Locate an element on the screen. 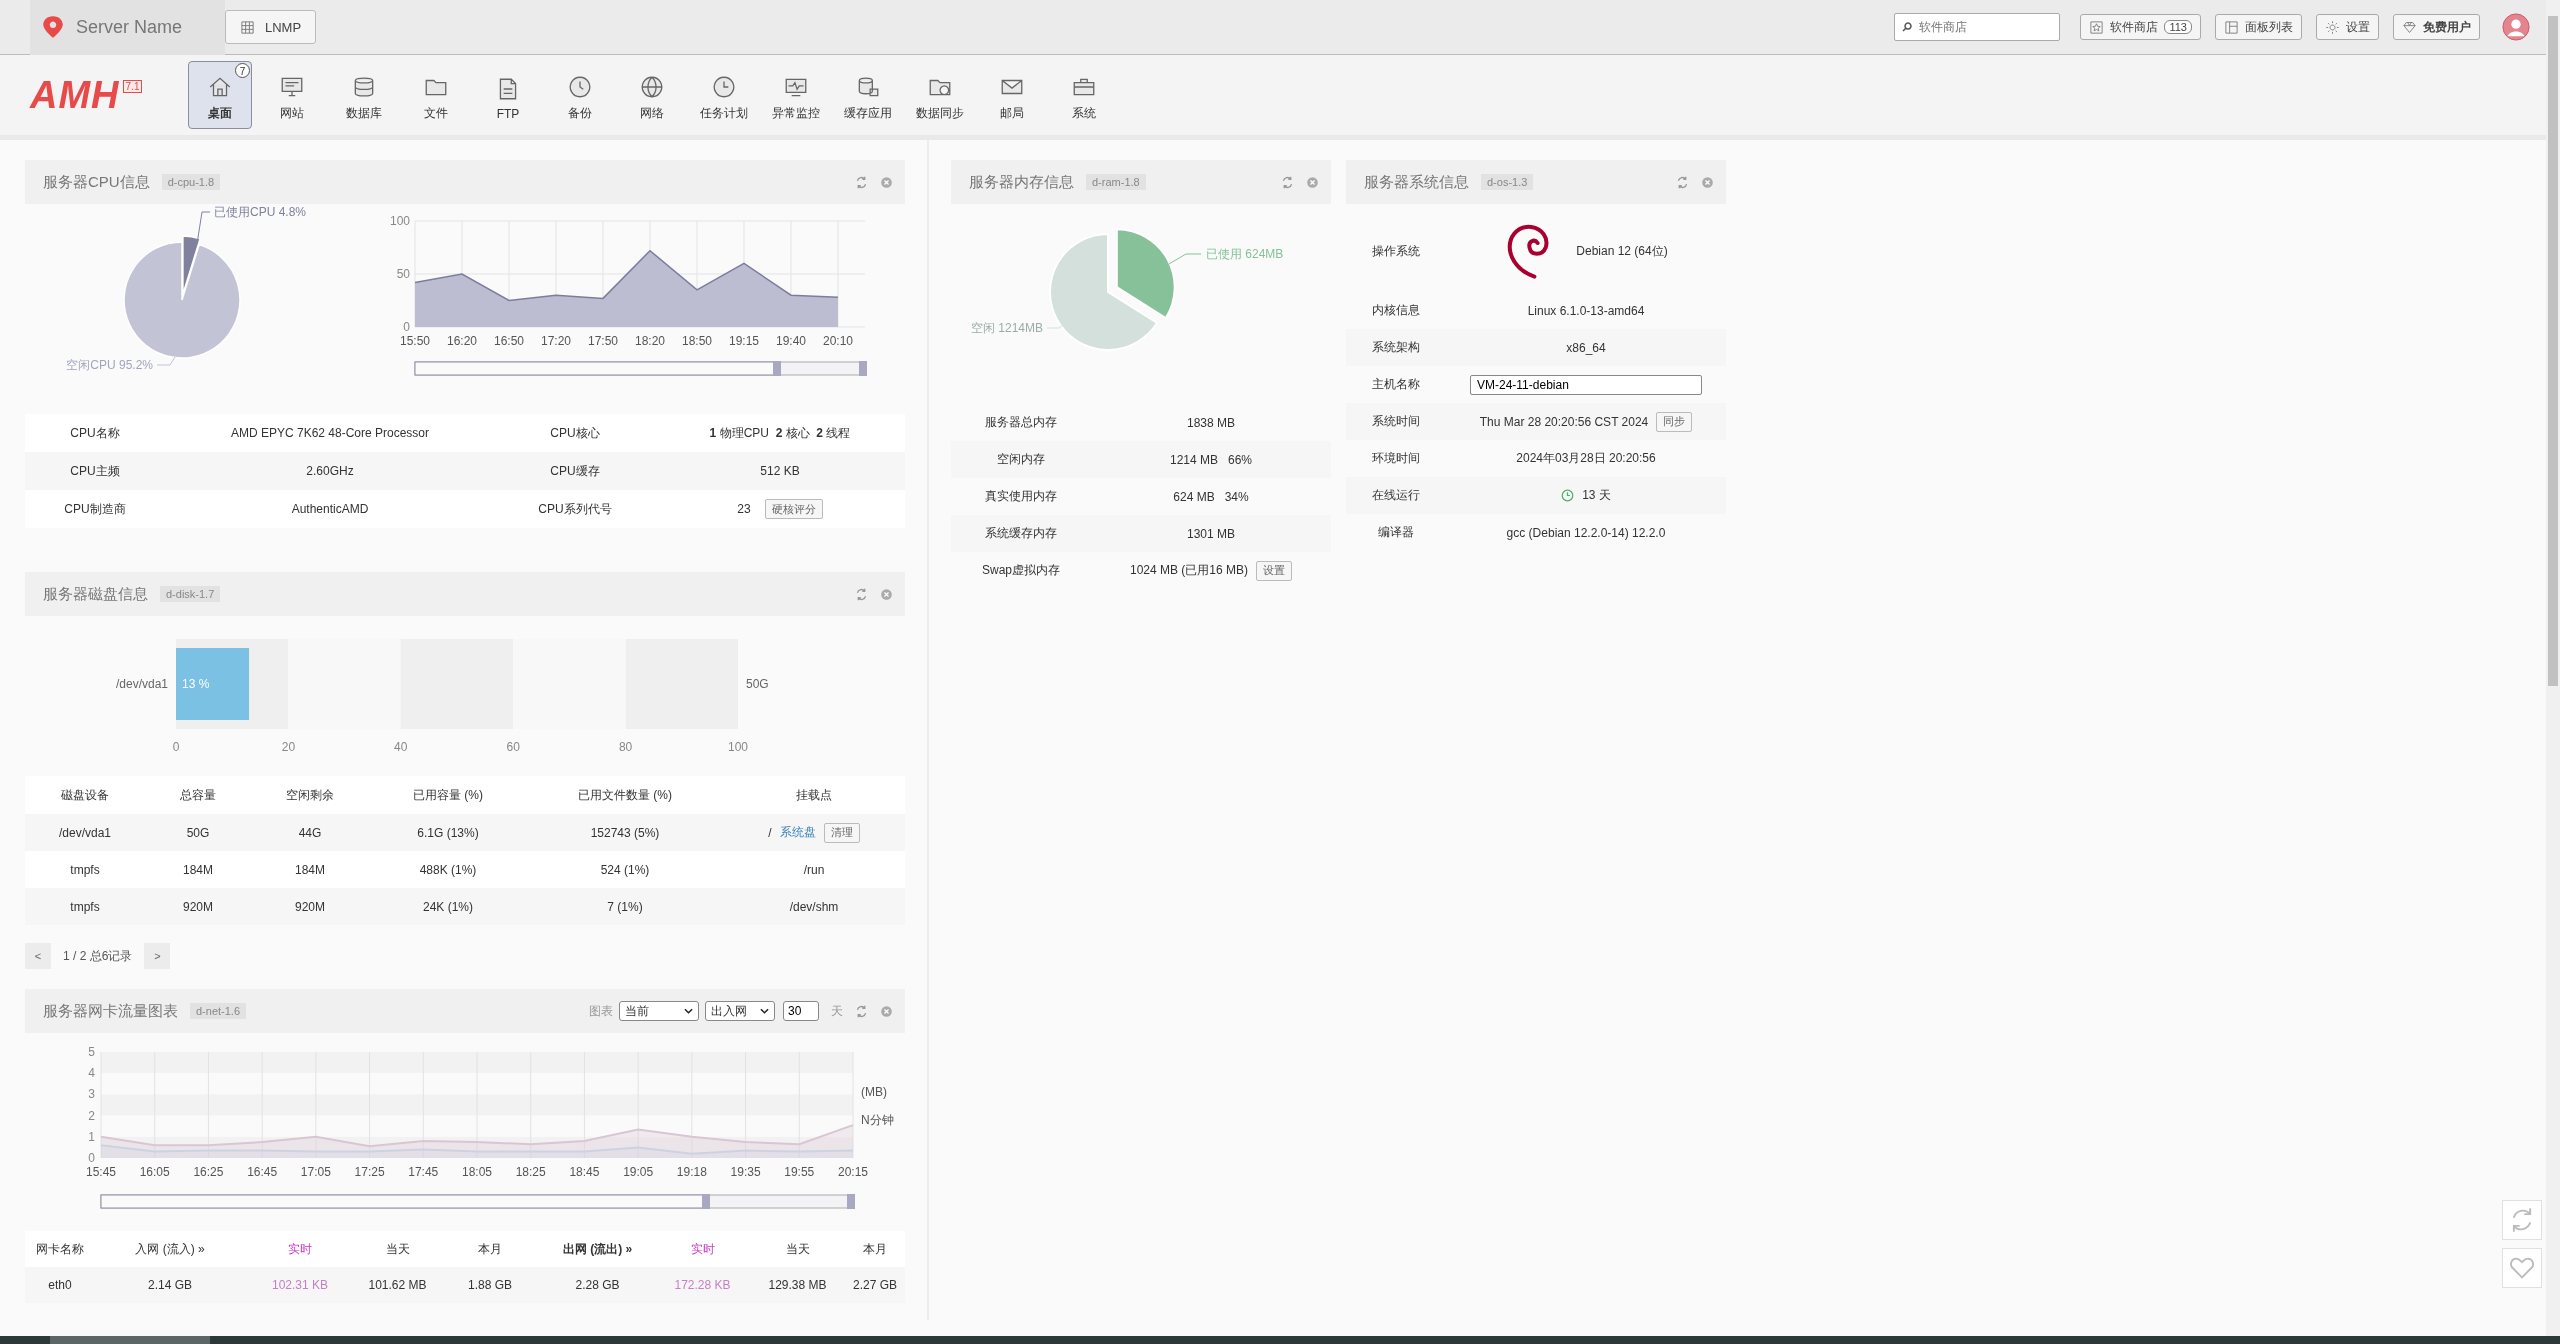  header-button: 免费用户 is located at coordinates (2436, 27).